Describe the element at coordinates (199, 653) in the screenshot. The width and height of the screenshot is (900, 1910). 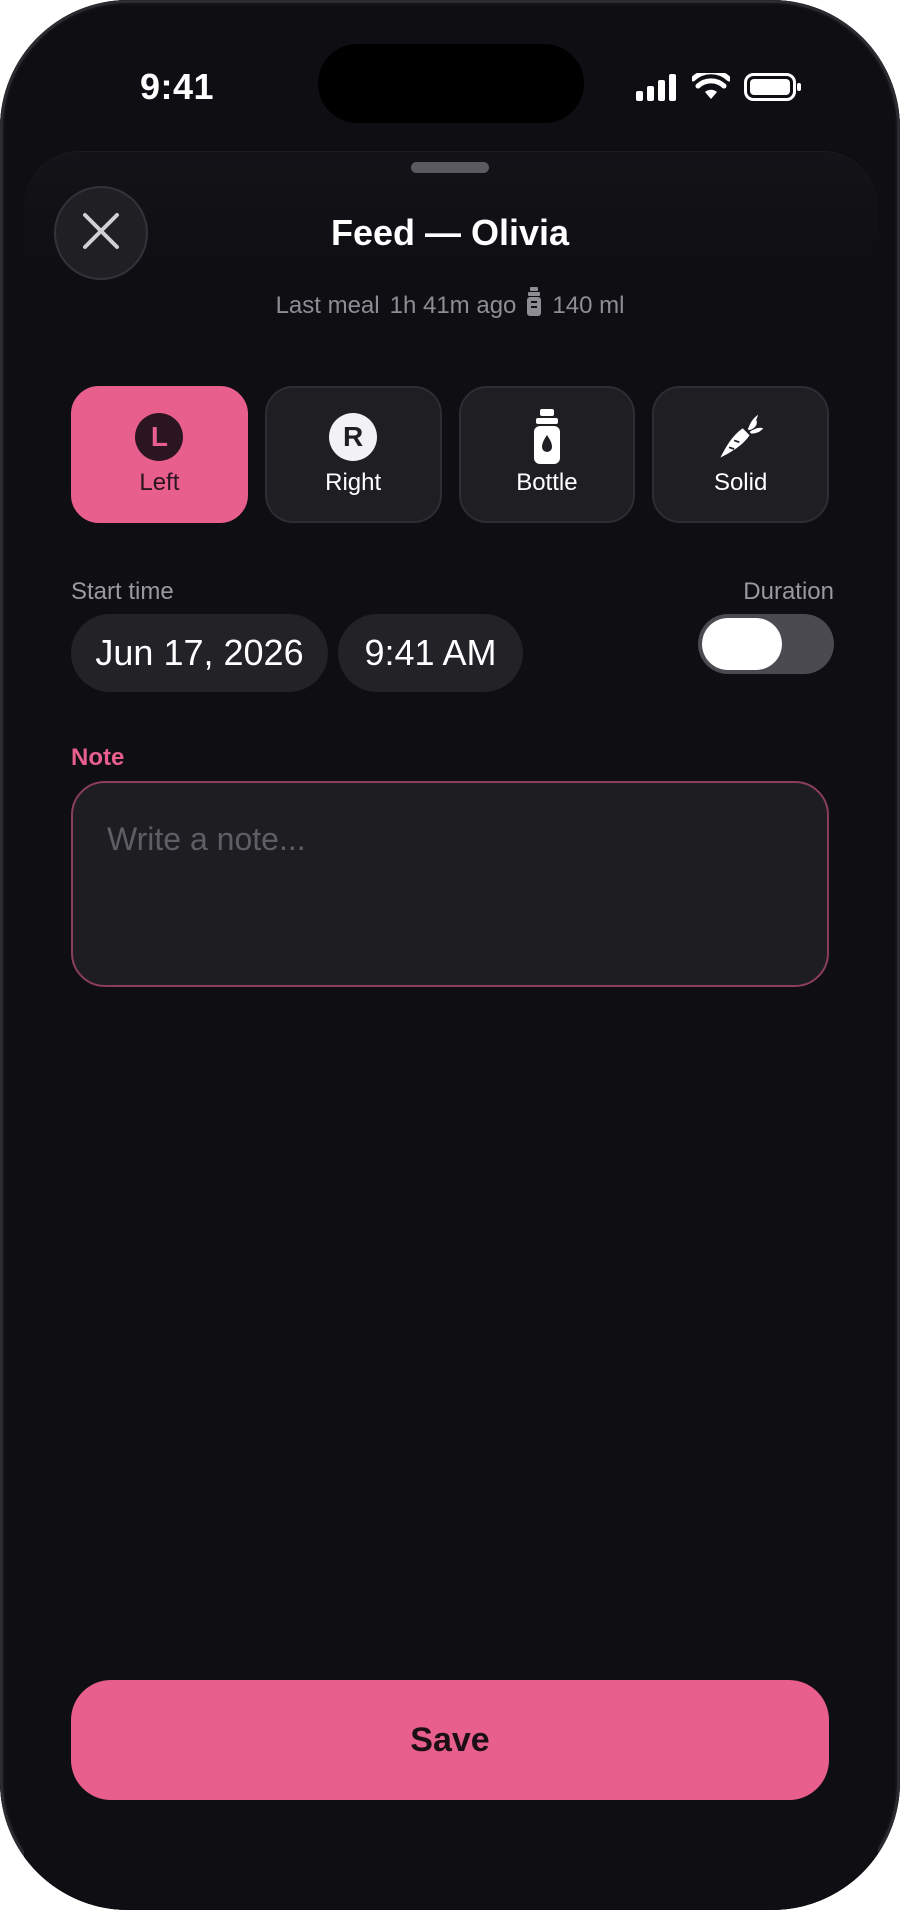
I see `start-date-picker: Jun 17, 2026` at that location.